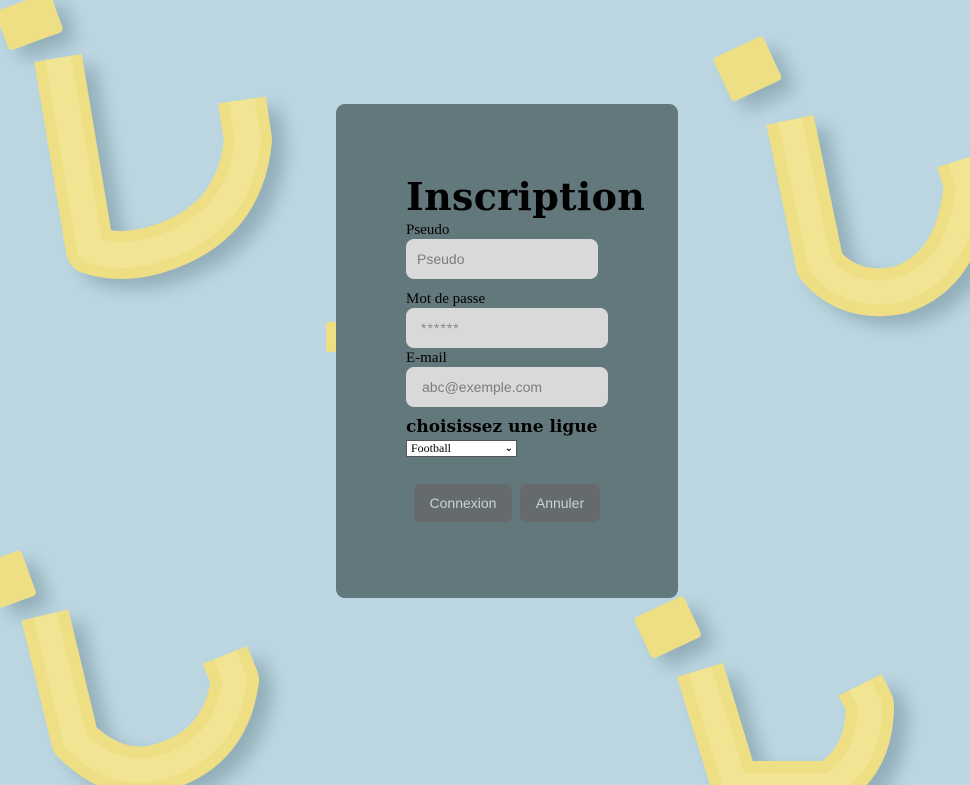  What do you see at coordinates (526, 196) in the screenshot?
I see `page-title: Inscription` at bounding box center [526, 196].